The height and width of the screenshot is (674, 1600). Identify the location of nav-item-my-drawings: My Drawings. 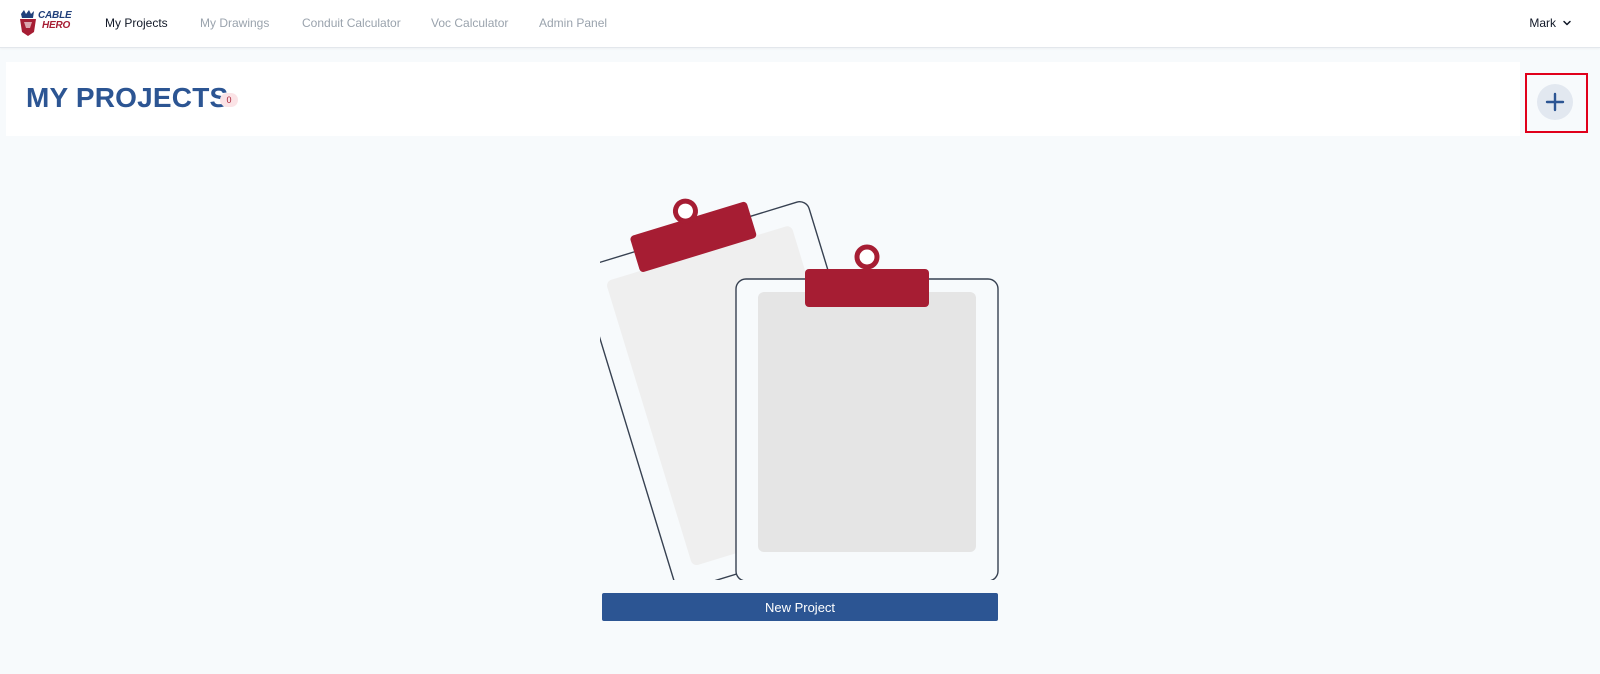
(234, 23).